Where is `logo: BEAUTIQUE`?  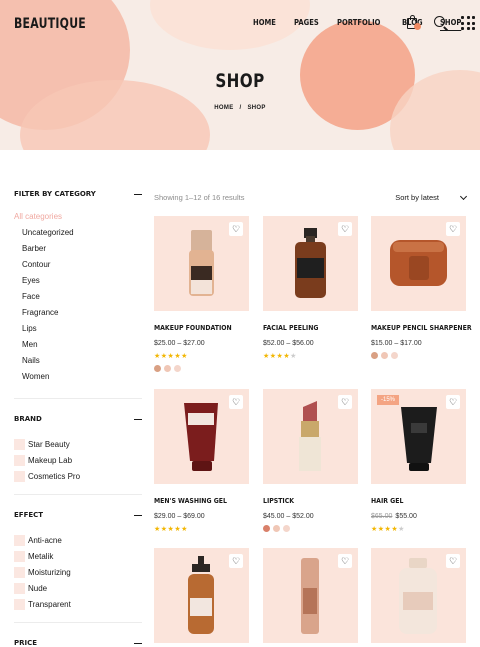
logo: BEAUTIQUE is located at coordinates (50, 24).